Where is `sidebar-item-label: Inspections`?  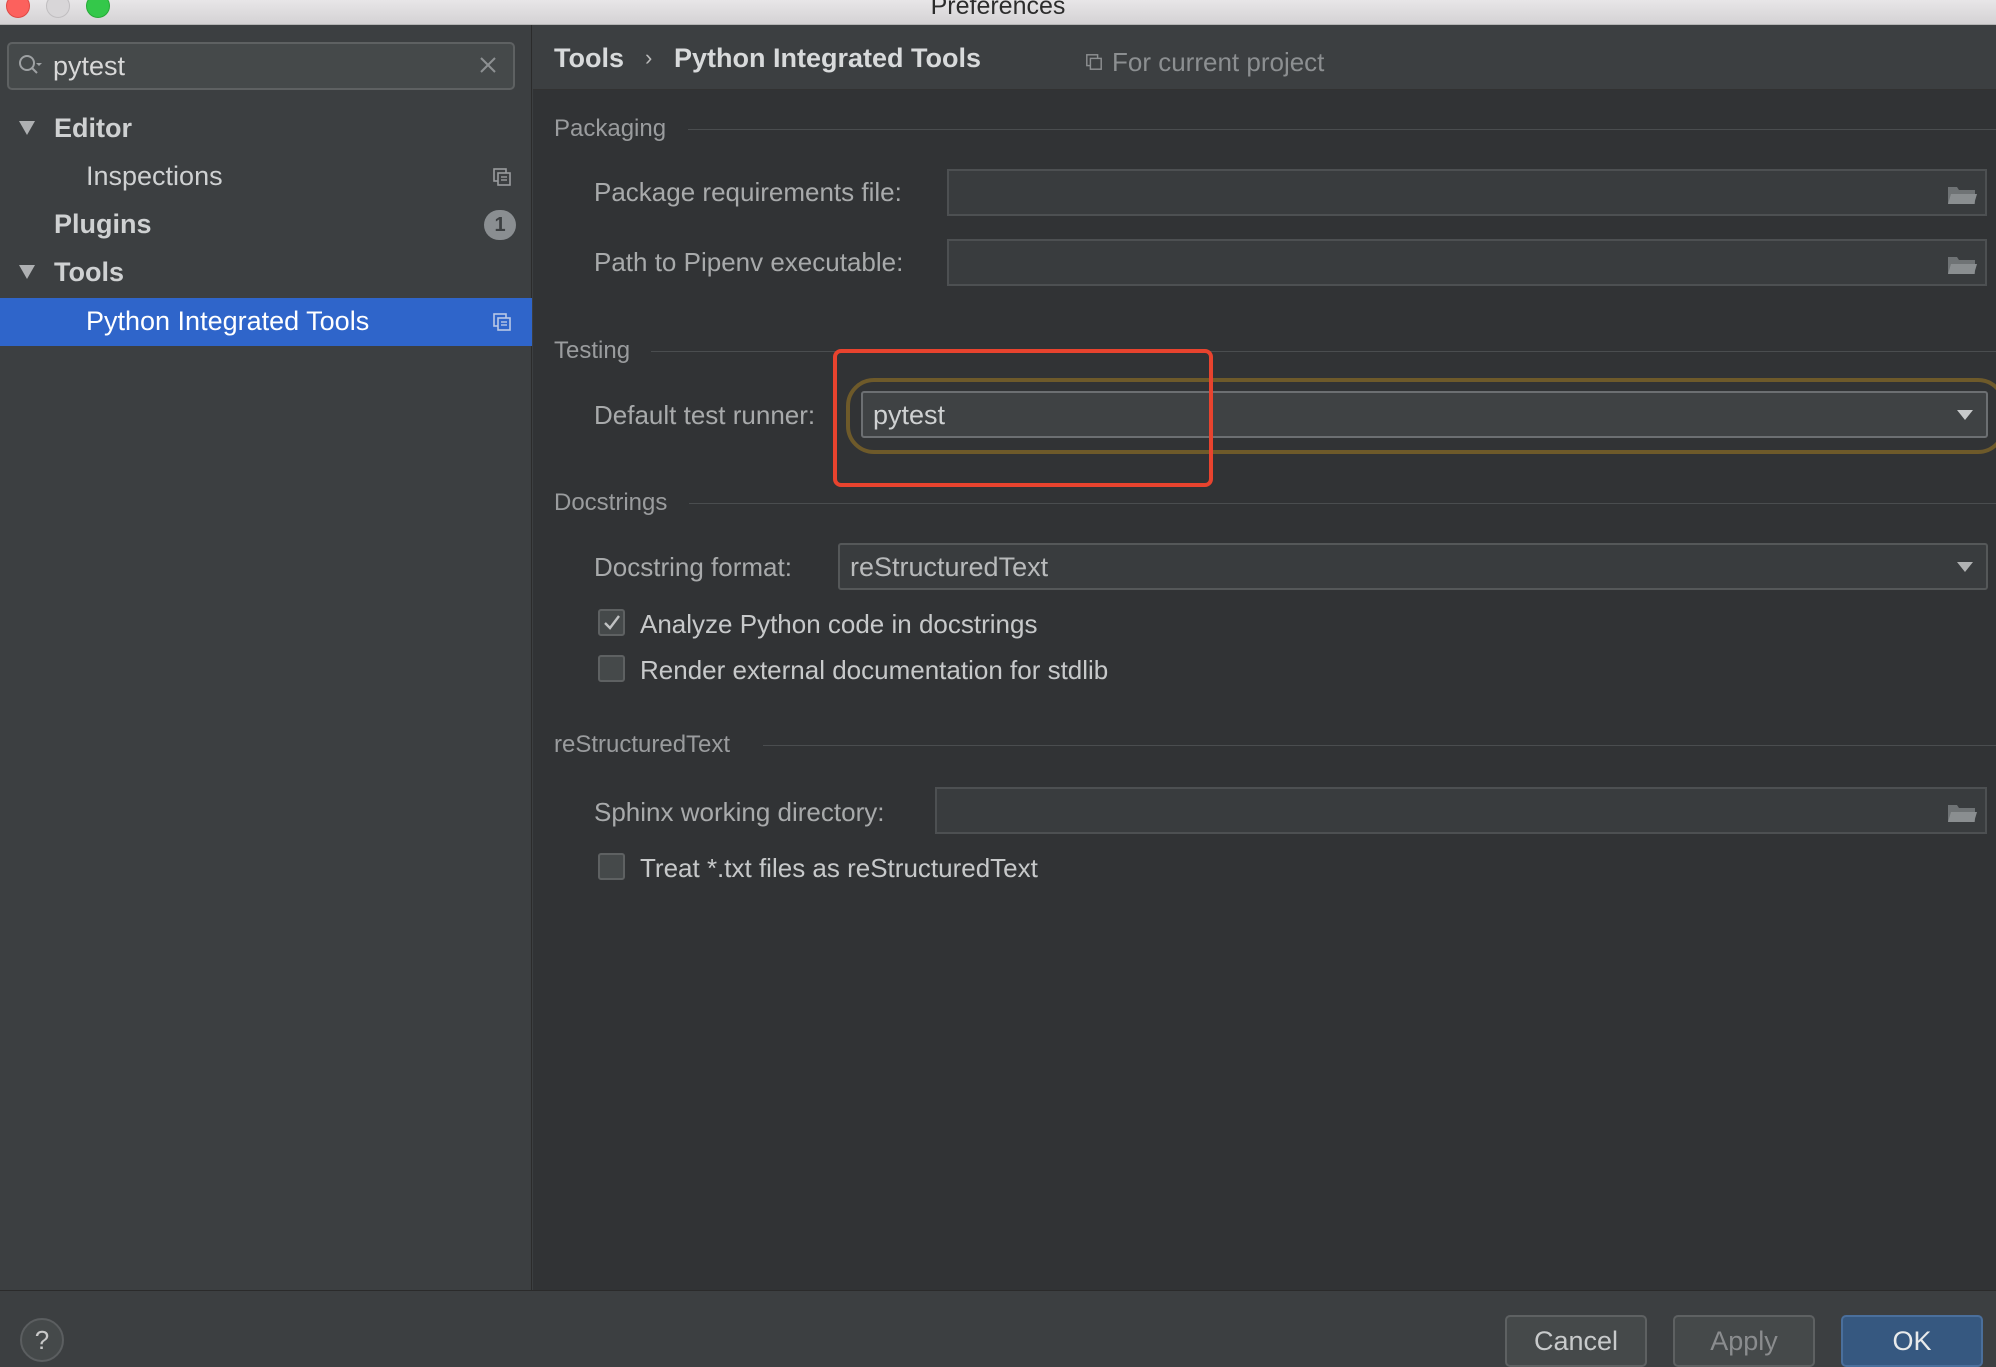
sidebar-item-label: Inspections is located at coordinates (154, 176).